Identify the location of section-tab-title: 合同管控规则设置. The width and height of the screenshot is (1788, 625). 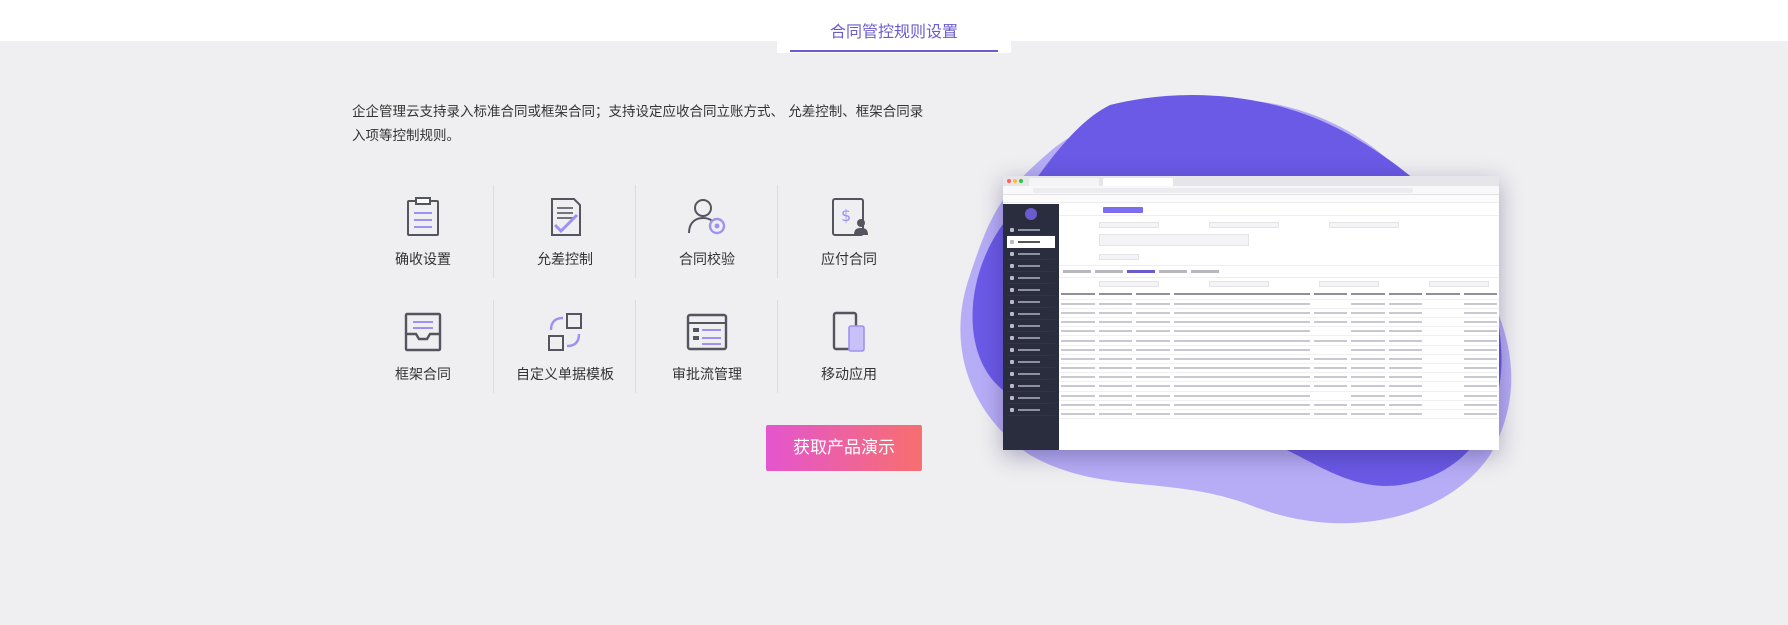
(893, 31).